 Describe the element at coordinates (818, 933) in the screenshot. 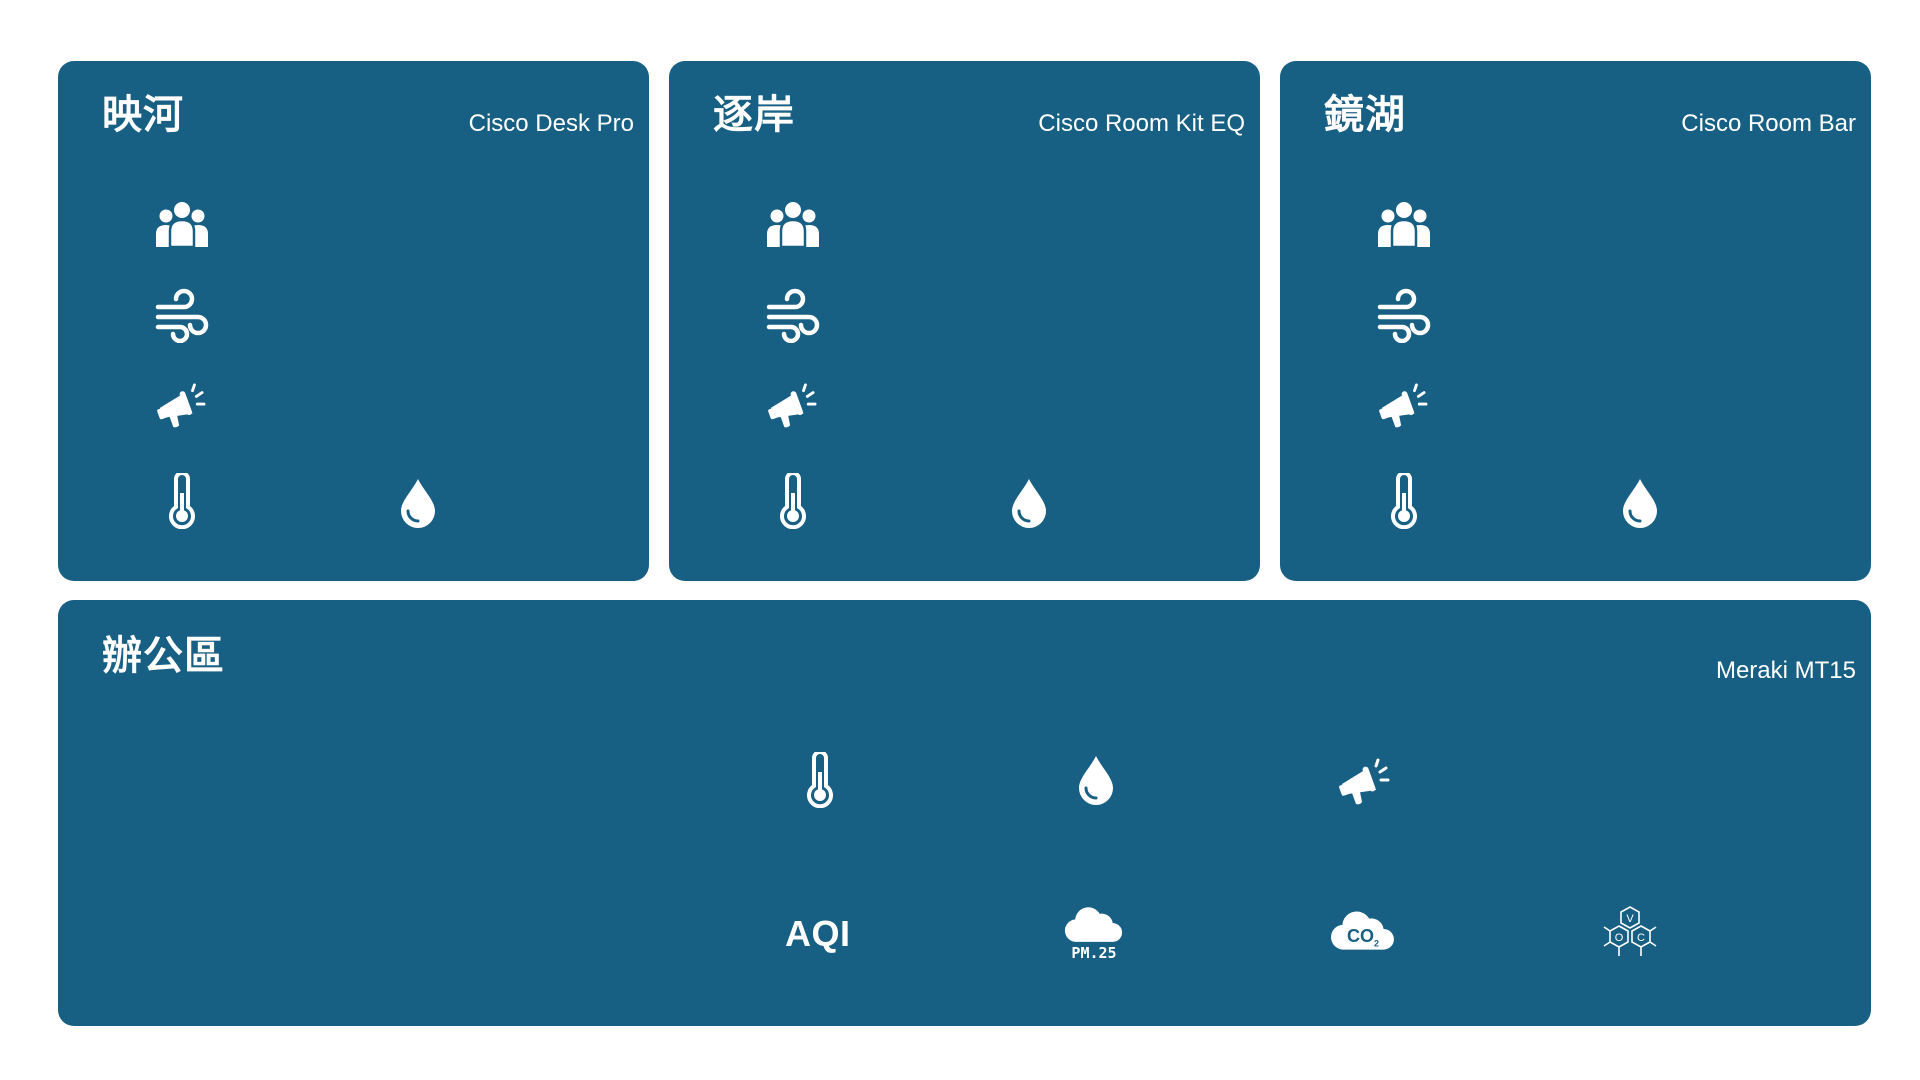

I see `aqi-icon: AQI` at that location.